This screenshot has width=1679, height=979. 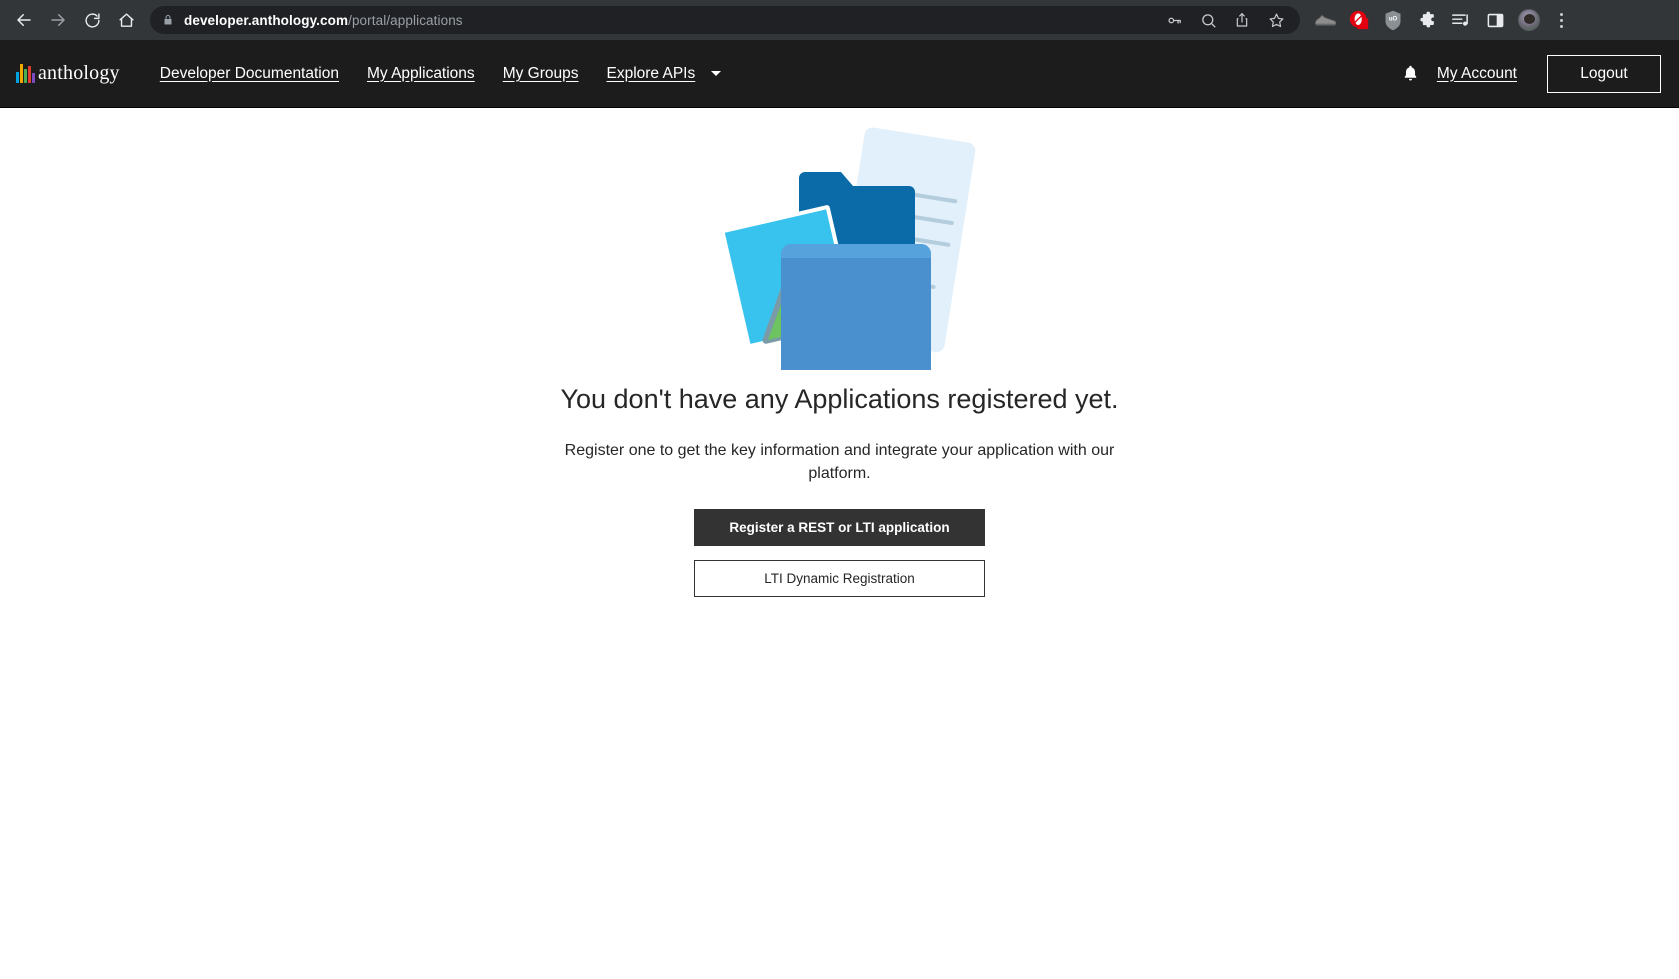 What do you see at coordinates (249, 74) in the screenshot?
I see `nav-developer-documentation: Developer Documentation` at bounding box center [249, 74].